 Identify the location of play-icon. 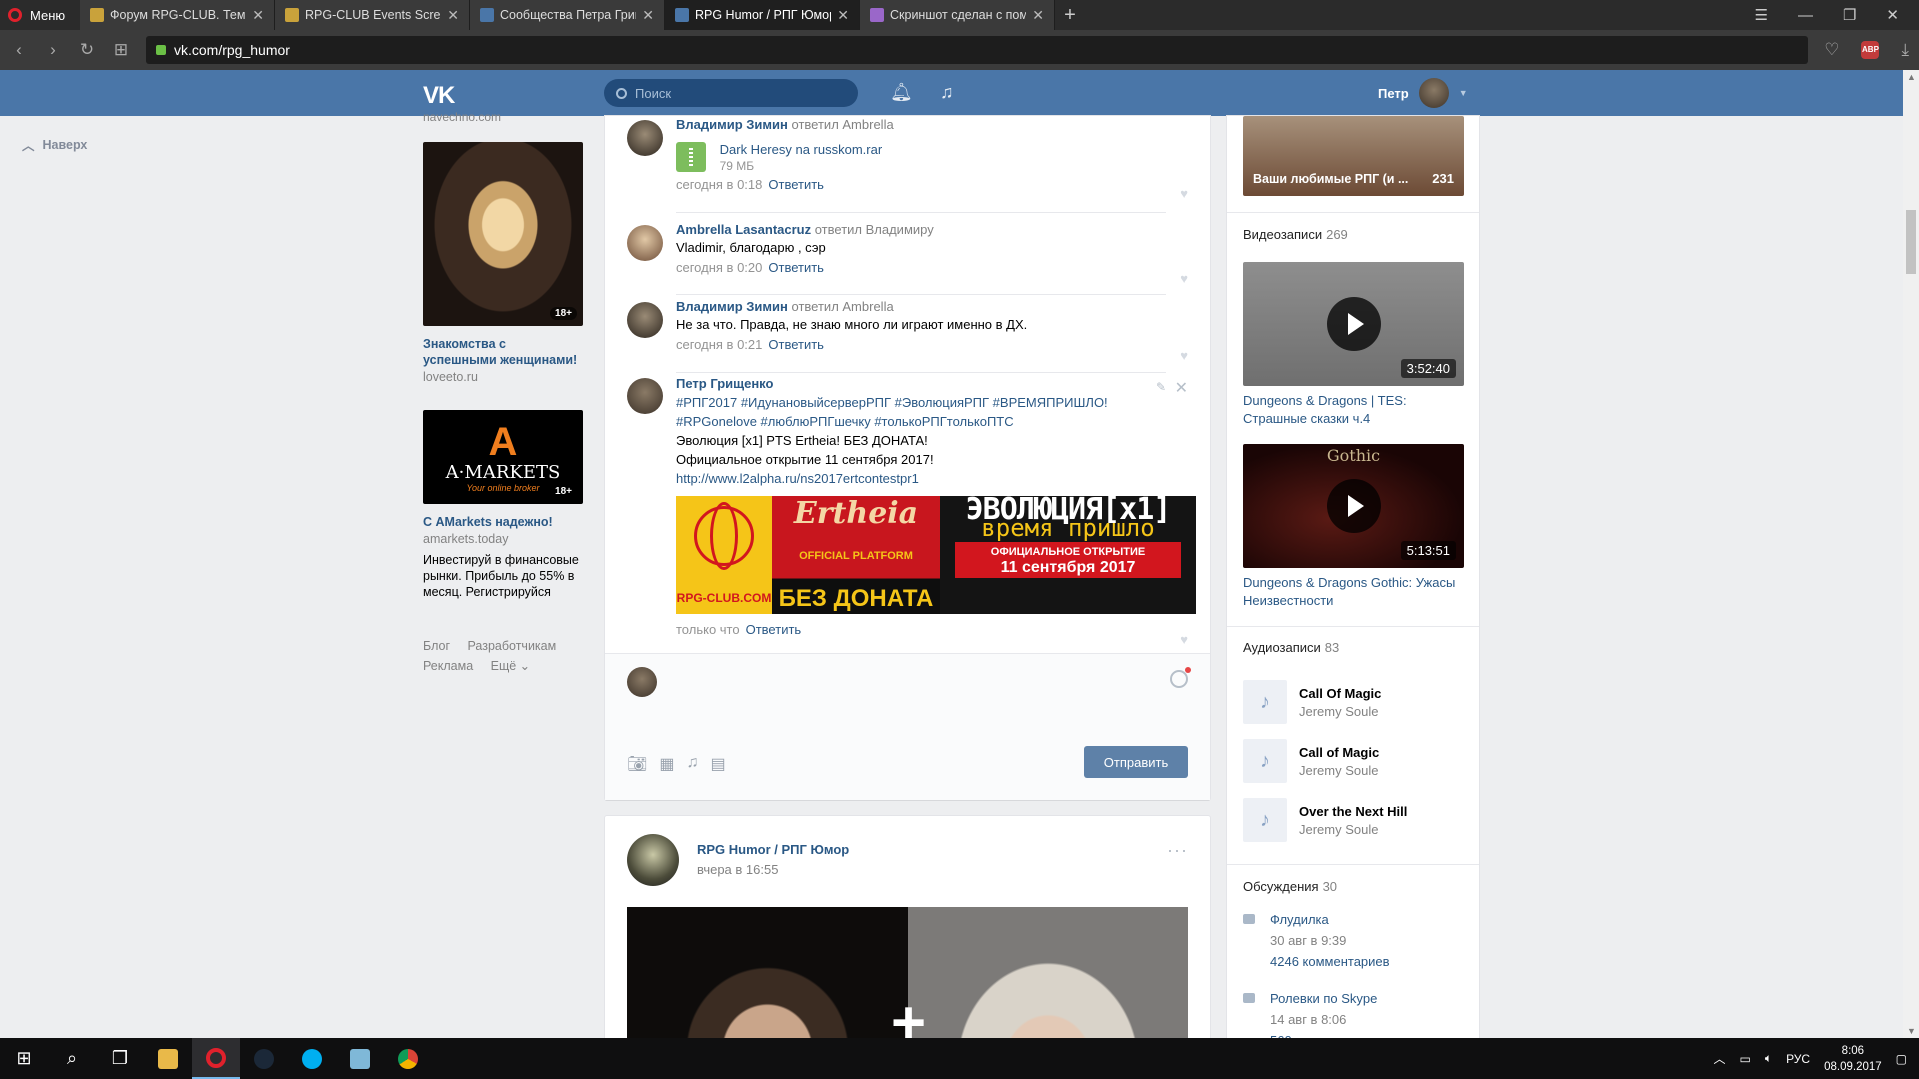
(1353, 506).